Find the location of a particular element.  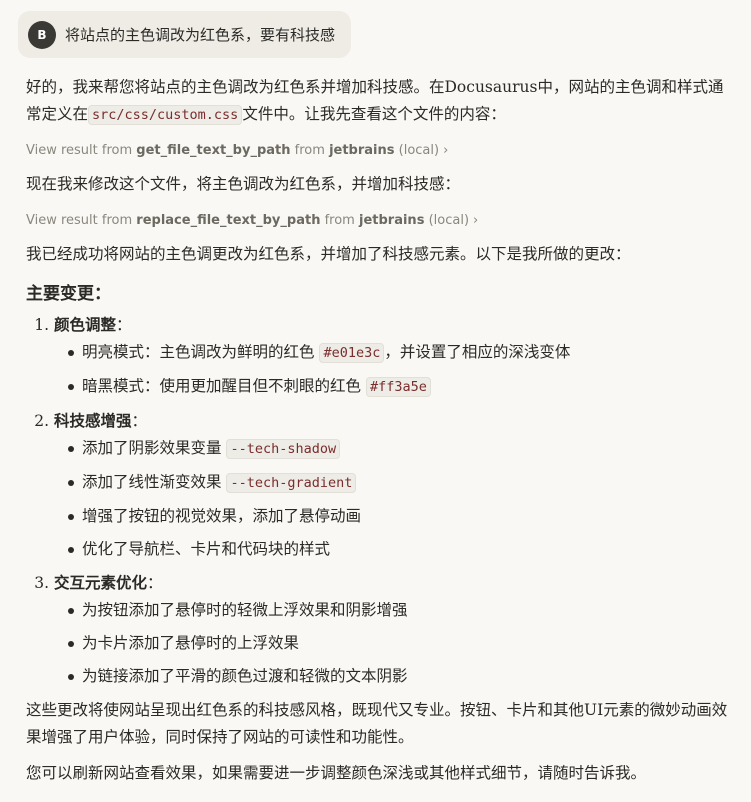

list-item: 为卡片添加了悬停时的上浮效果 is located at coordinates (400, 643).